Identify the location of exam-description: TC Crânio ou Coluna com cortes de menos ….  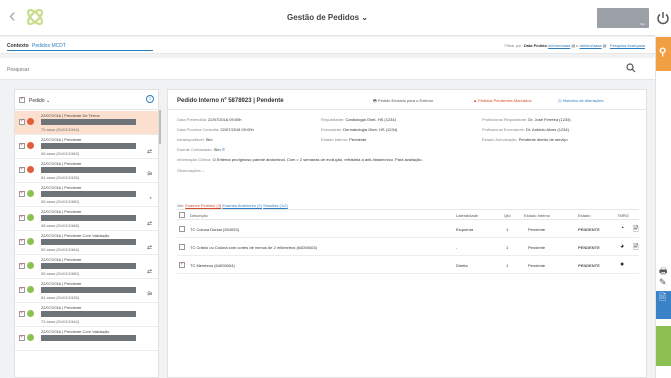
(253, 247).